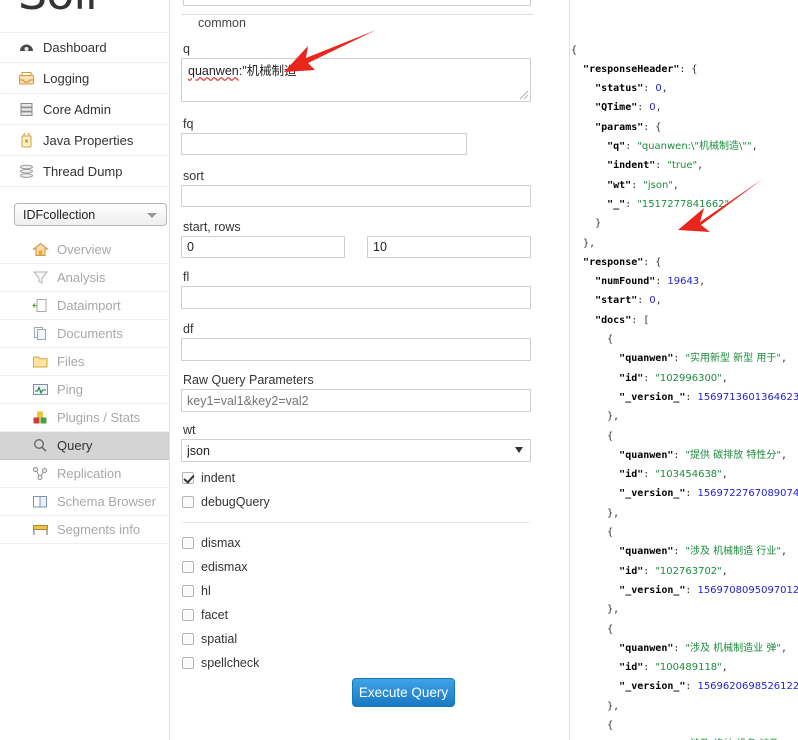 The height and width of the screenshot is (740, 798). I want to click on ping-icon, so click(40, 389).